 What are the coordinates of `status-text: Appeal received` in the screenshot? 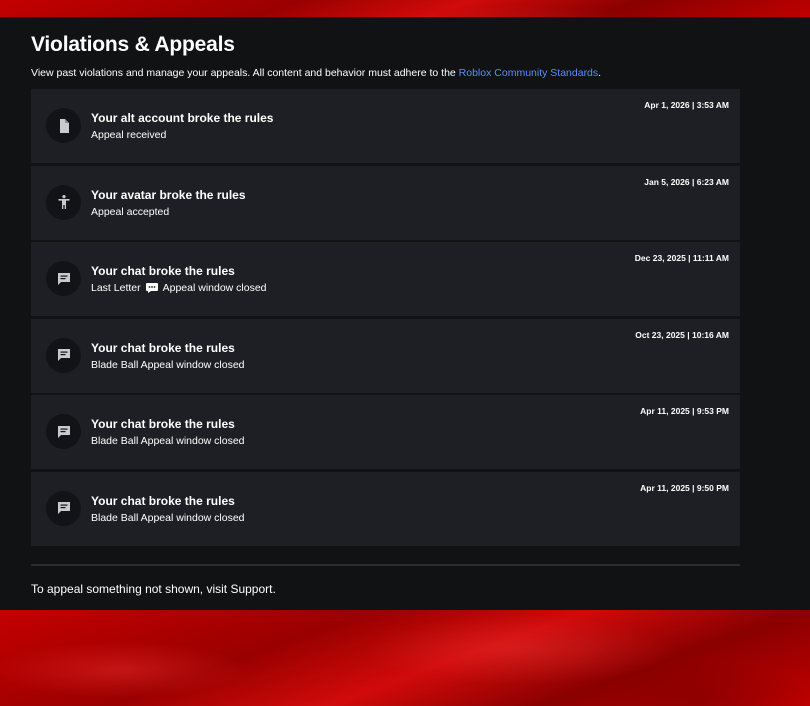 It's located at (129, 135).